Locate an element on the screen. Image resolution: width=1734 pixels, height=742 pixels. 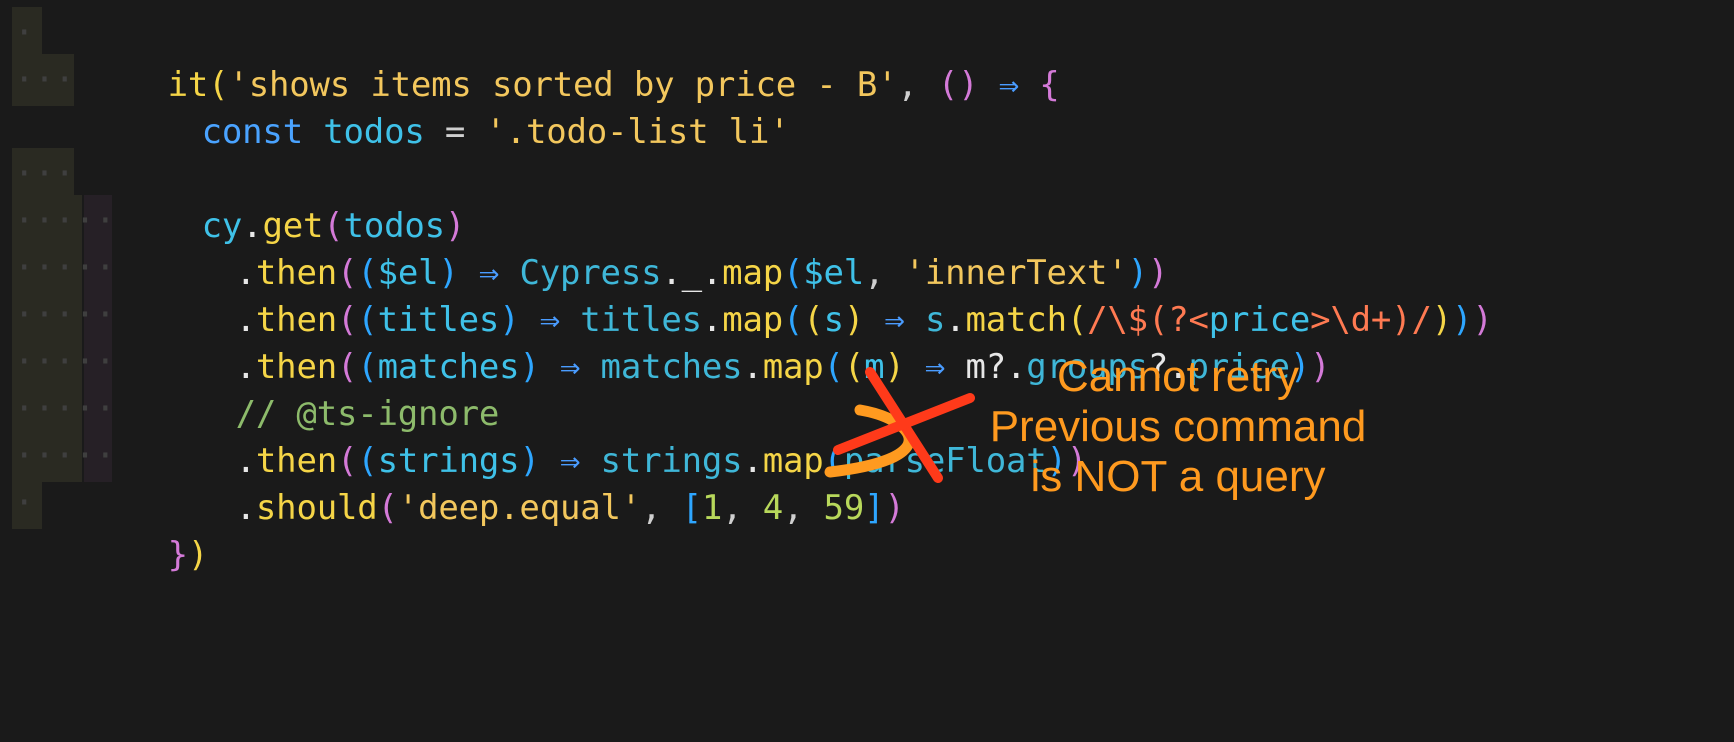
annotation-line-1: Cannot retry is located at coordinates (1178, 376).